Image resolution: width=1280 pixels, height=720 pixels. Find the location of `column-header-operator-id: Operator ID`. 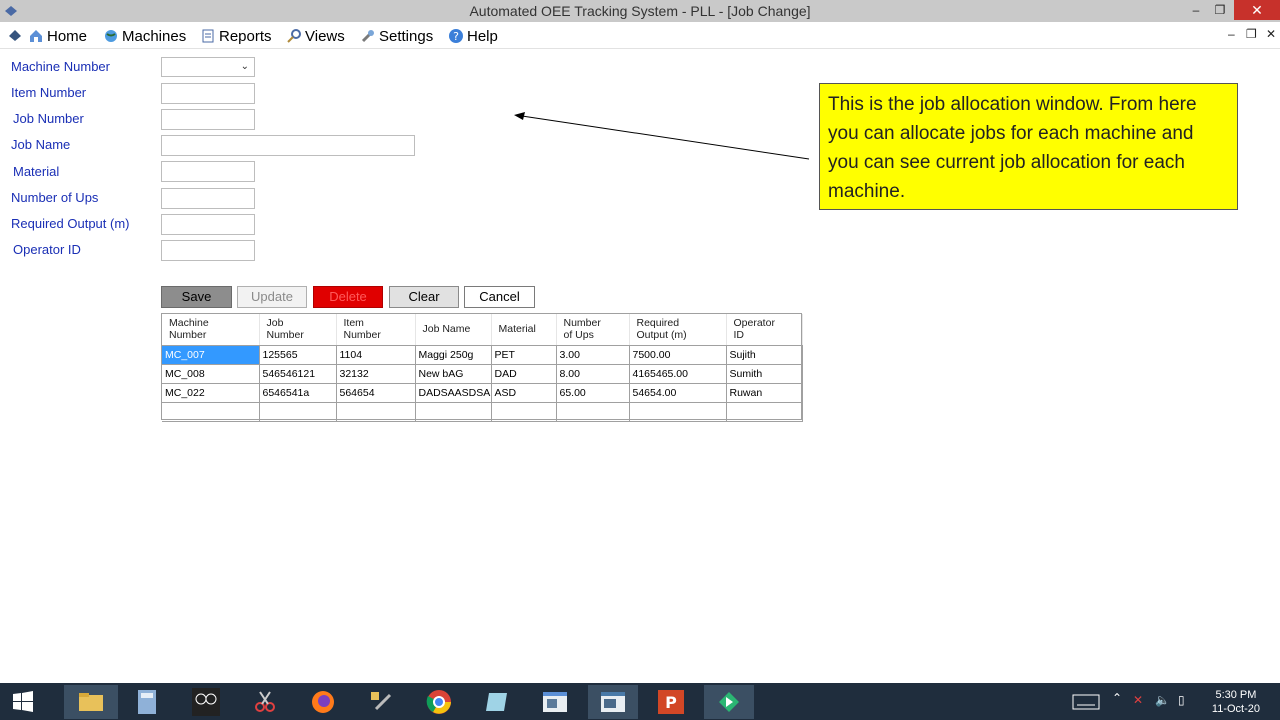

column-header-operator-id: Operator ID is located at coordinates (764, 330).